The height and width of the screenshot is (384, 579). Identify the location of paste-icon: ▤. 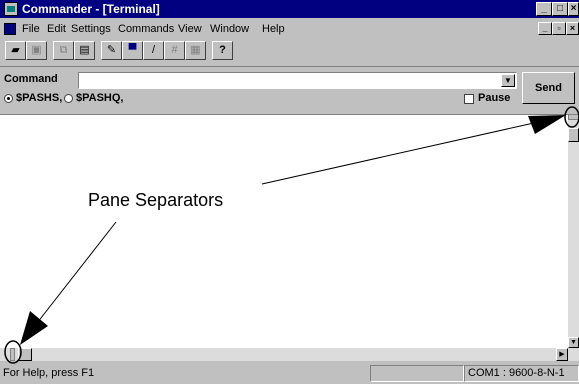
(84, 50).